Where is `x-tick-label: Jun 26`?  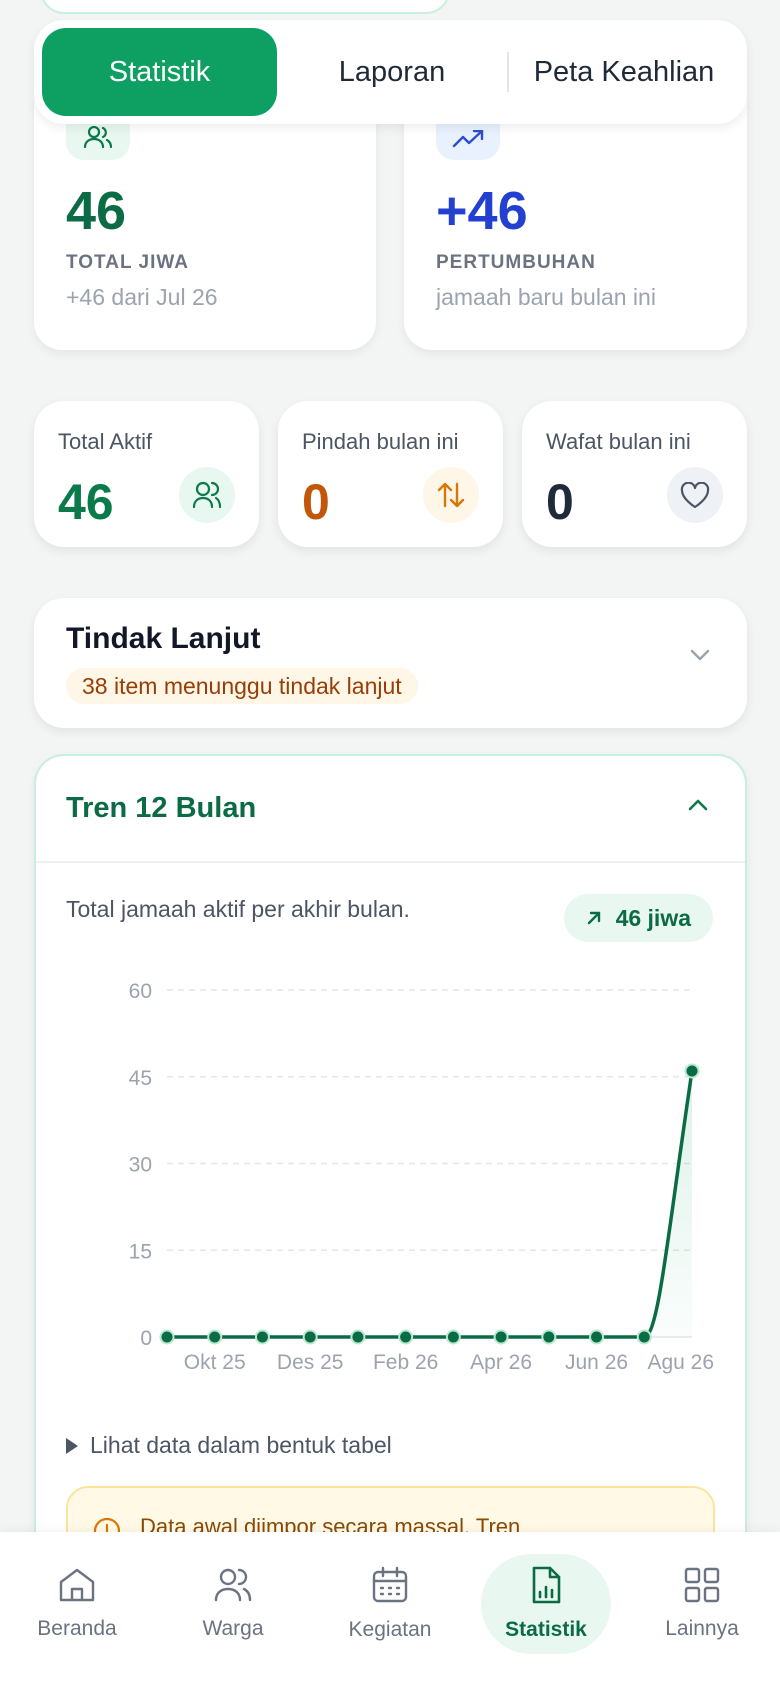
x-tick-label: Jun 26 is located at coordinates (596, 1362).